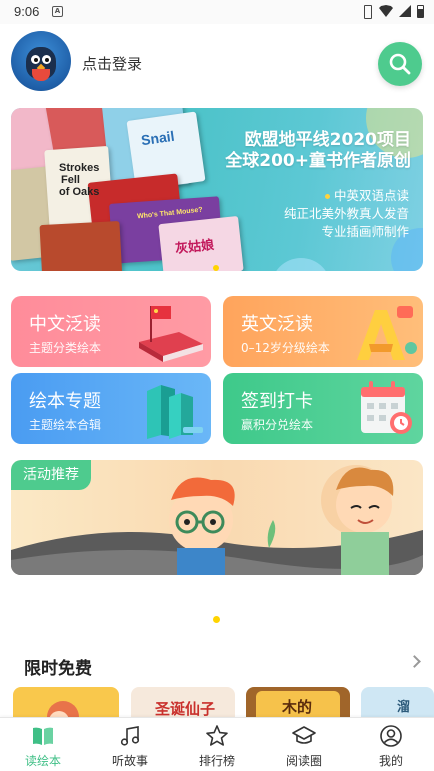  I want to click on wifi-icon, so click(386, 11).